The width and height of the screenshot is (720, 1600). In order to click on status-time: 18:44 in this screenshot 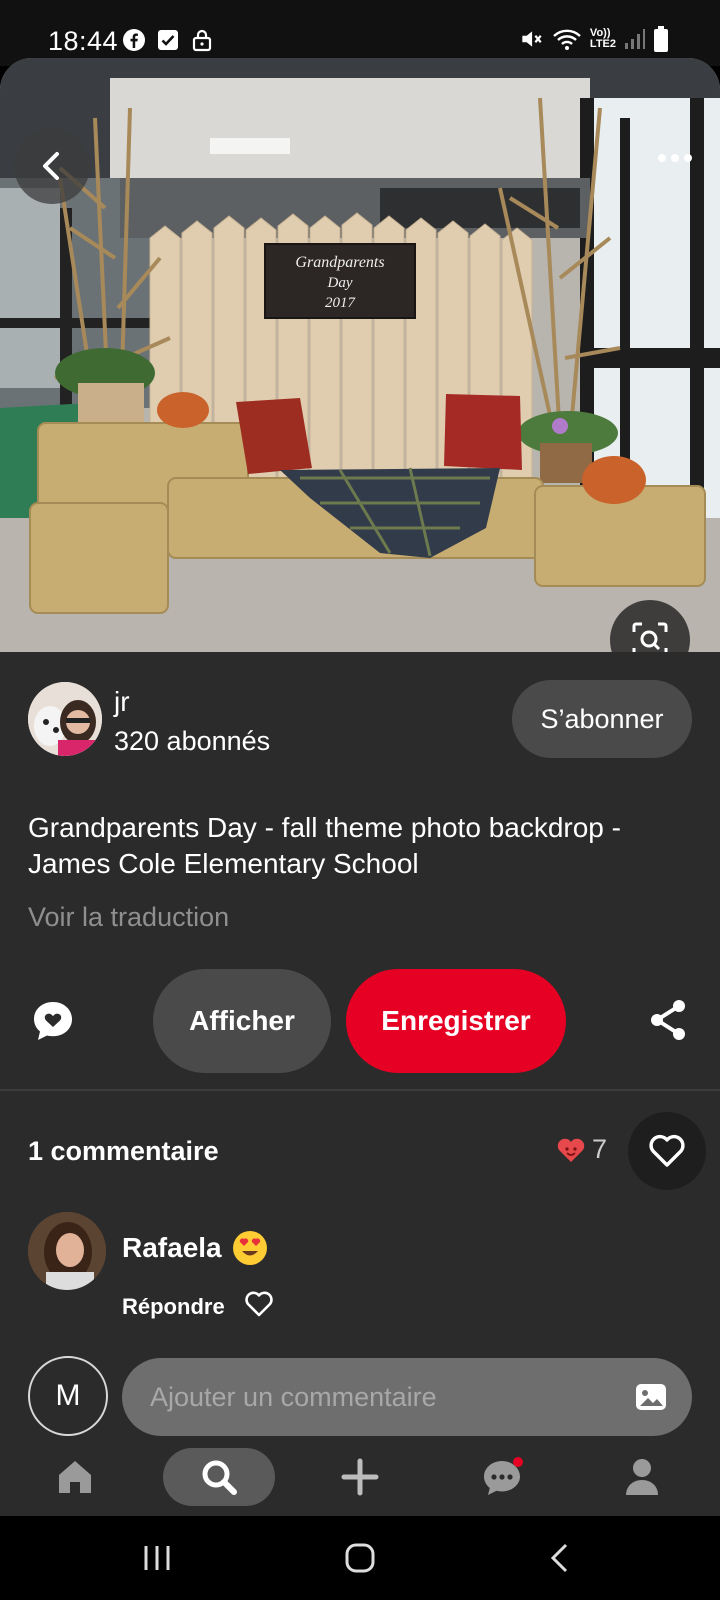, I will do `click(83, 41)`.